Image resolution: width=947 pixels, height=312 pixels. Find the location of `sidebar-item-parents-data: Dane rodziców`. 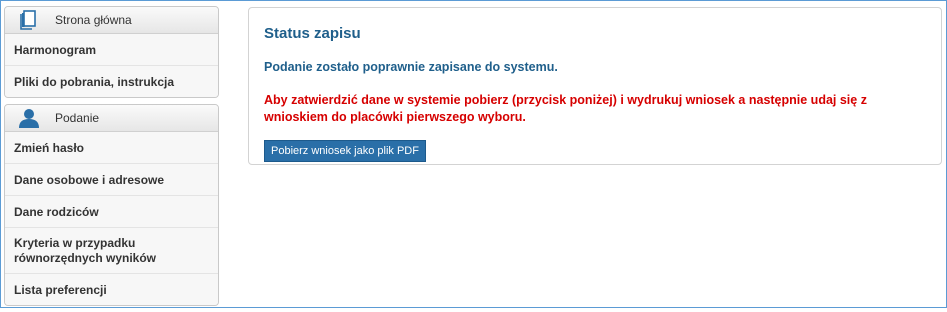

sidebar-item-parents-data: Dane rodziców is located at coordinates (111, 211).